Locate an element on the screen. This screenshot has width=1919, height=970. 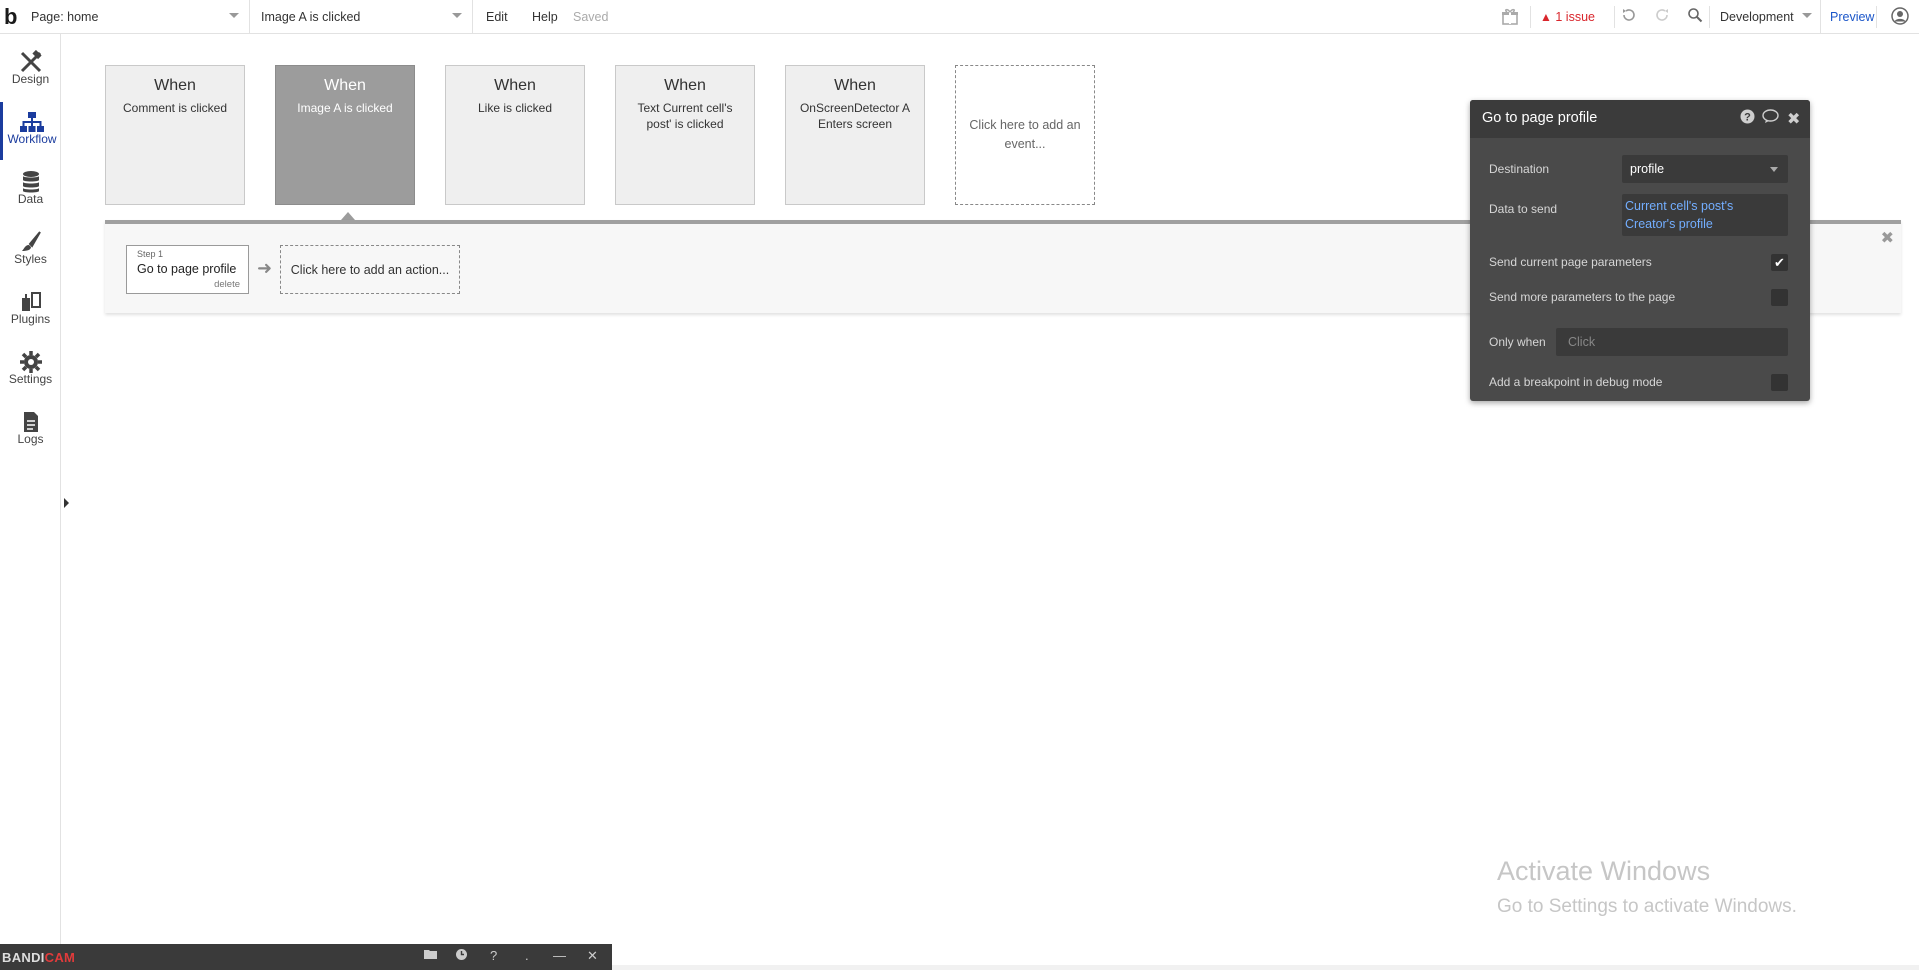
workflow-icon is located at coordinates (32, 117).